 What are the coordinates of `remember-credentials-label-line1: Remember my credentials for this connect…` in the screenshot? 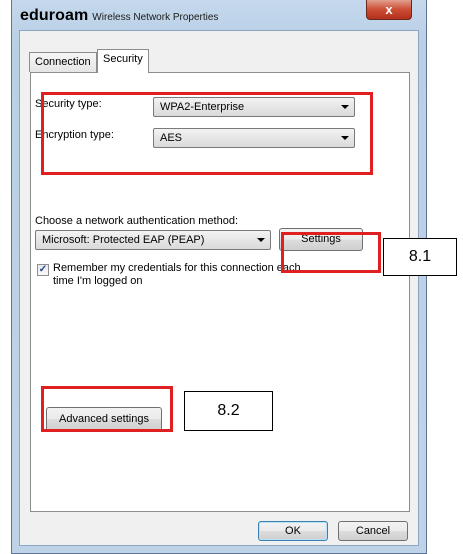 It's located at (177, 268).